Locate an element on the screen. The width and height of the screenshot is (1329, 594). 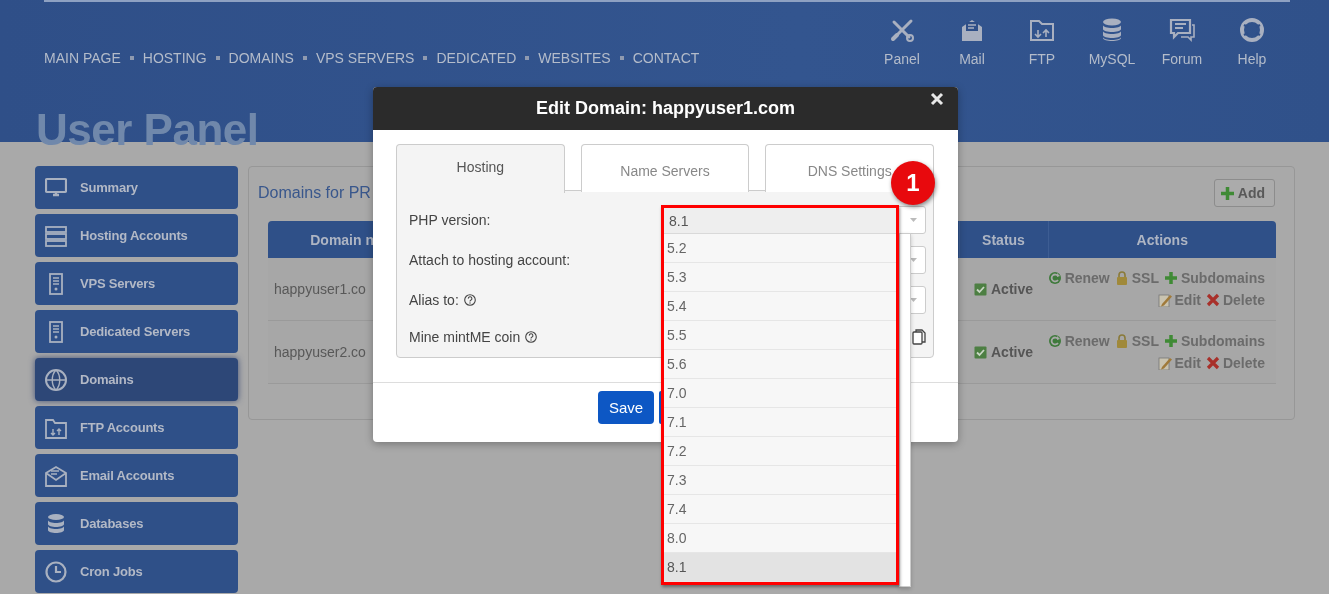
tab: Hosting is located at coordinates (480, 168).